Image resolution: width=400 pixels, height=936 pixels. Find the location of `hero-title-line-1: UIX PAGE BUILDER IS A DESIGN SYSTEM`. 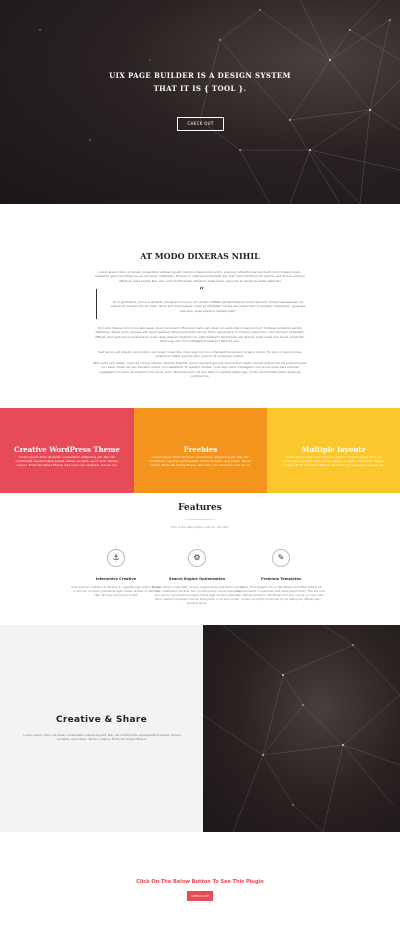

hero-title-line-1: UIX PAGE BUILDER IS A DESIGN SYSTEM is located at coordinates (200, 75).